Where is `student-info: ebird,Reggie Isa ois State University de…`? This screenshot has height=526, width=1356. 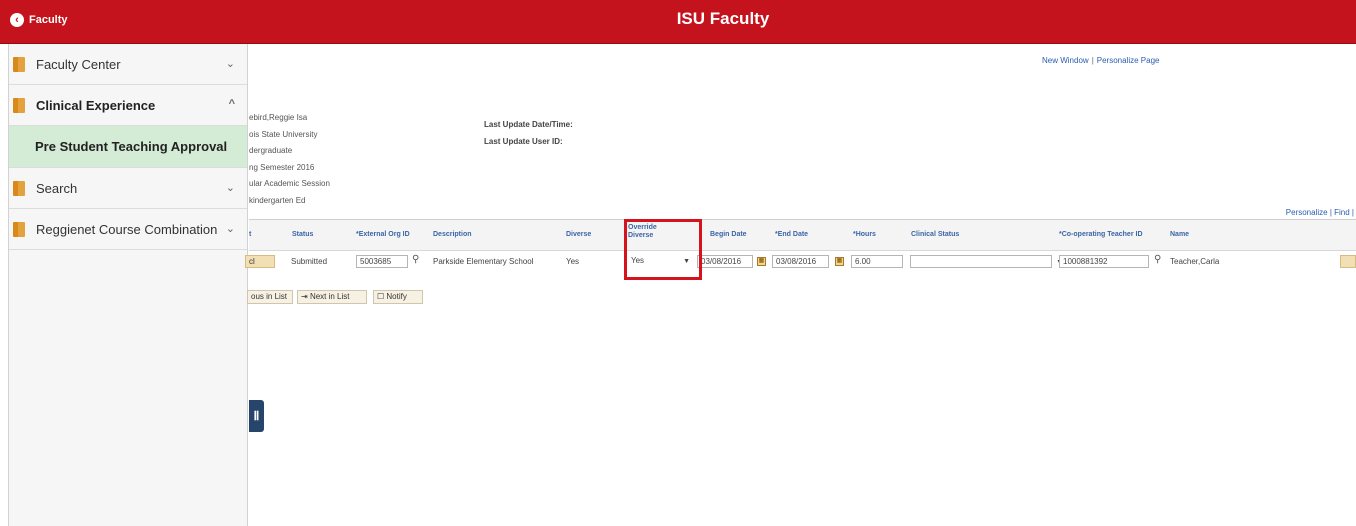
student-info: ebird,Reggie Isa ois State University de… is located at coordinates (289, 159).